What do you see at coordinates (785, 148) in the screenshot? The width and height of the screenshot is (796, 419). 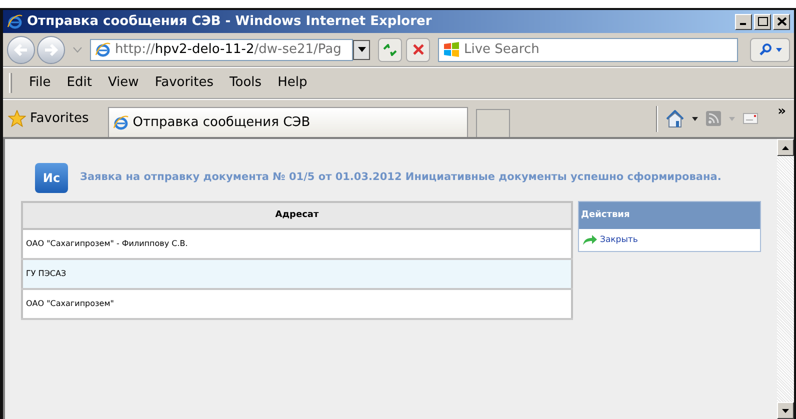 I see `scroll-up-icon` at bounding box center [785, 148].